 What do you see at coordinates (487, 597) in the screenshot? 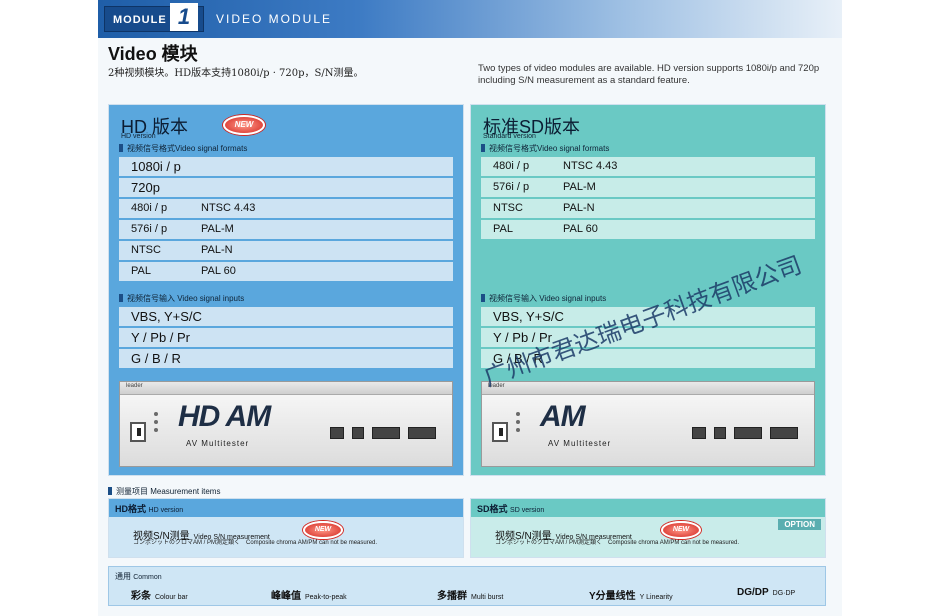
I see `common-item-en: Multi burst` at bounding box center [487, 597].